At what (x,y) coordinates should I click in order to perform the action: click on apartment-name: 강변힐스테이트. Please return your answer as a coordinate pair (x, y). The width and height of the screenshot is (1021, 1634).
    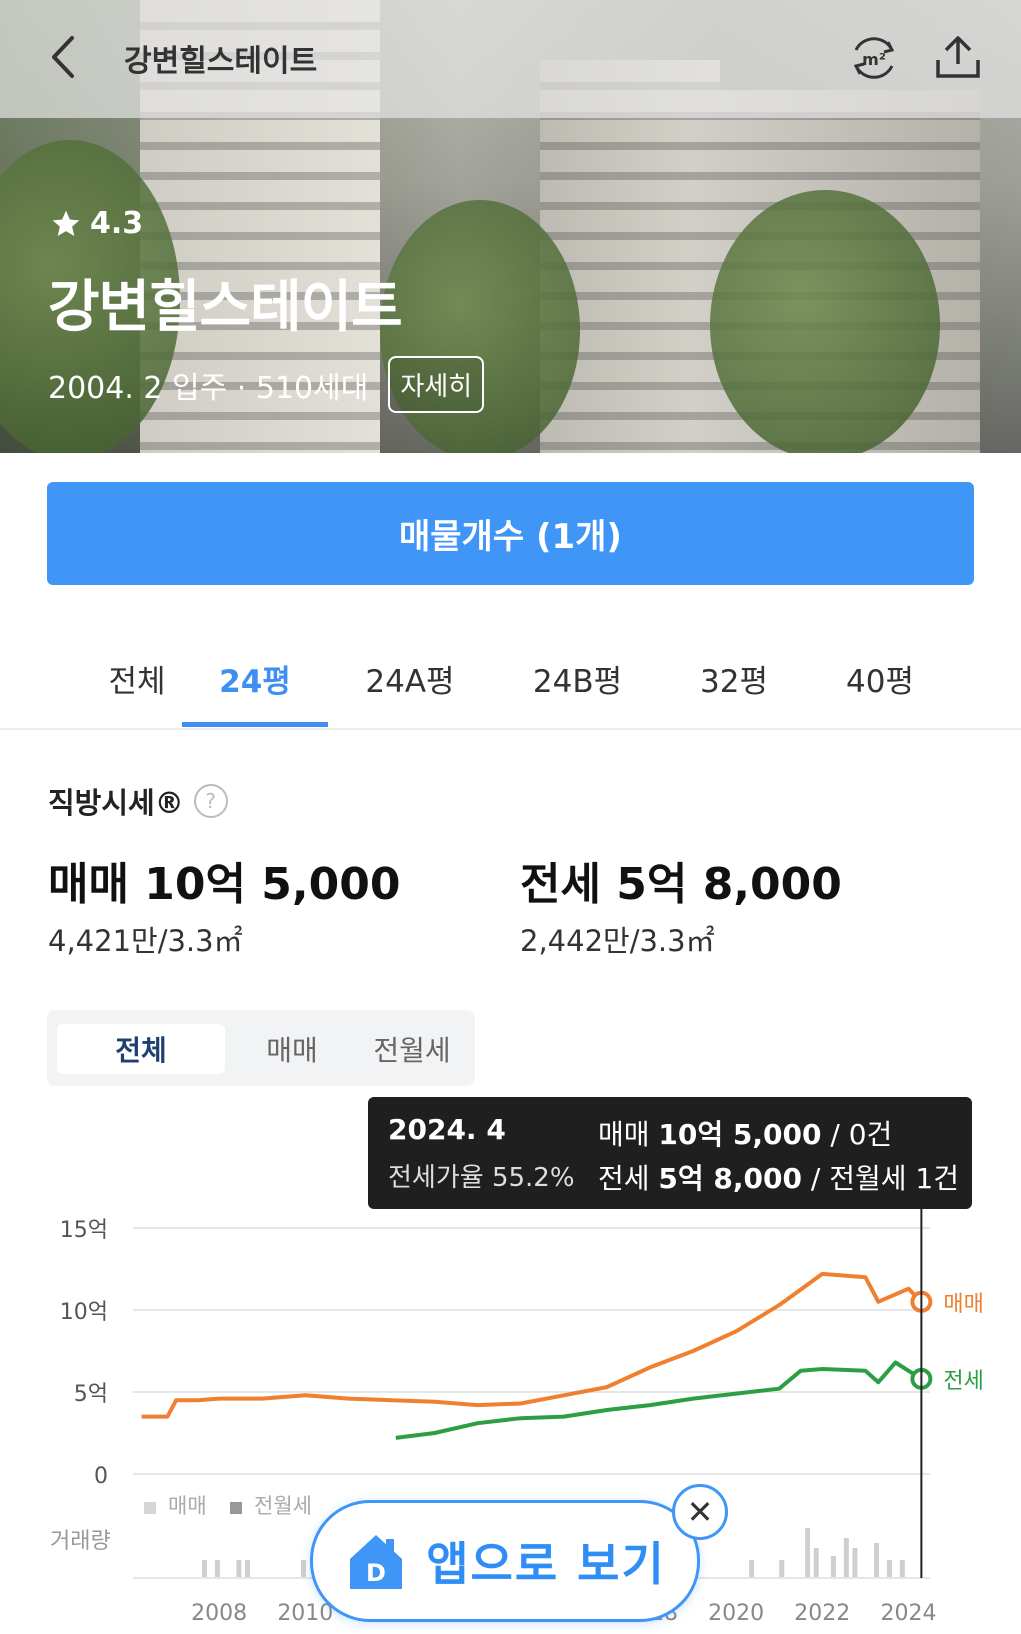
    Looking at the image, I should click on (225, 307).